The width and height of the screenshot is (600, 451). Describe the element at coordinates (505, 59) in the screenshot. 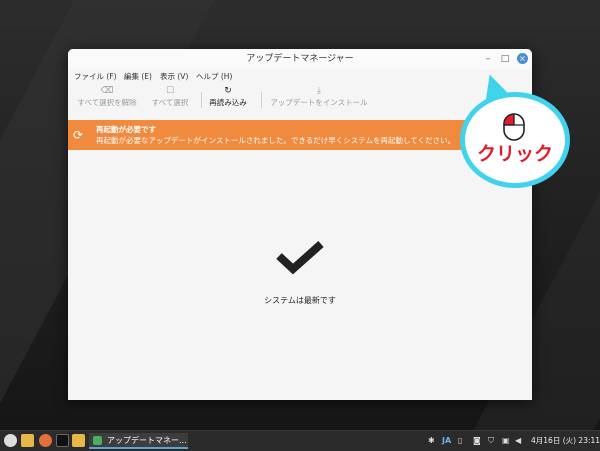

I see `maximize-button: □` at that location.